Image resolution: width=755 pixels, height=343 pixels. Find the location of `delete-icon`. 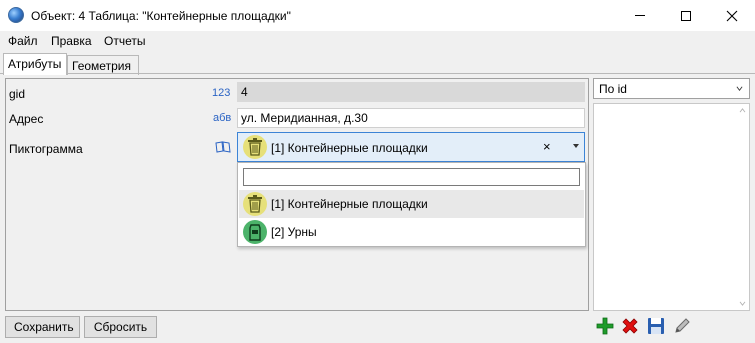

delete-icon is located at coordinates (630, 326).